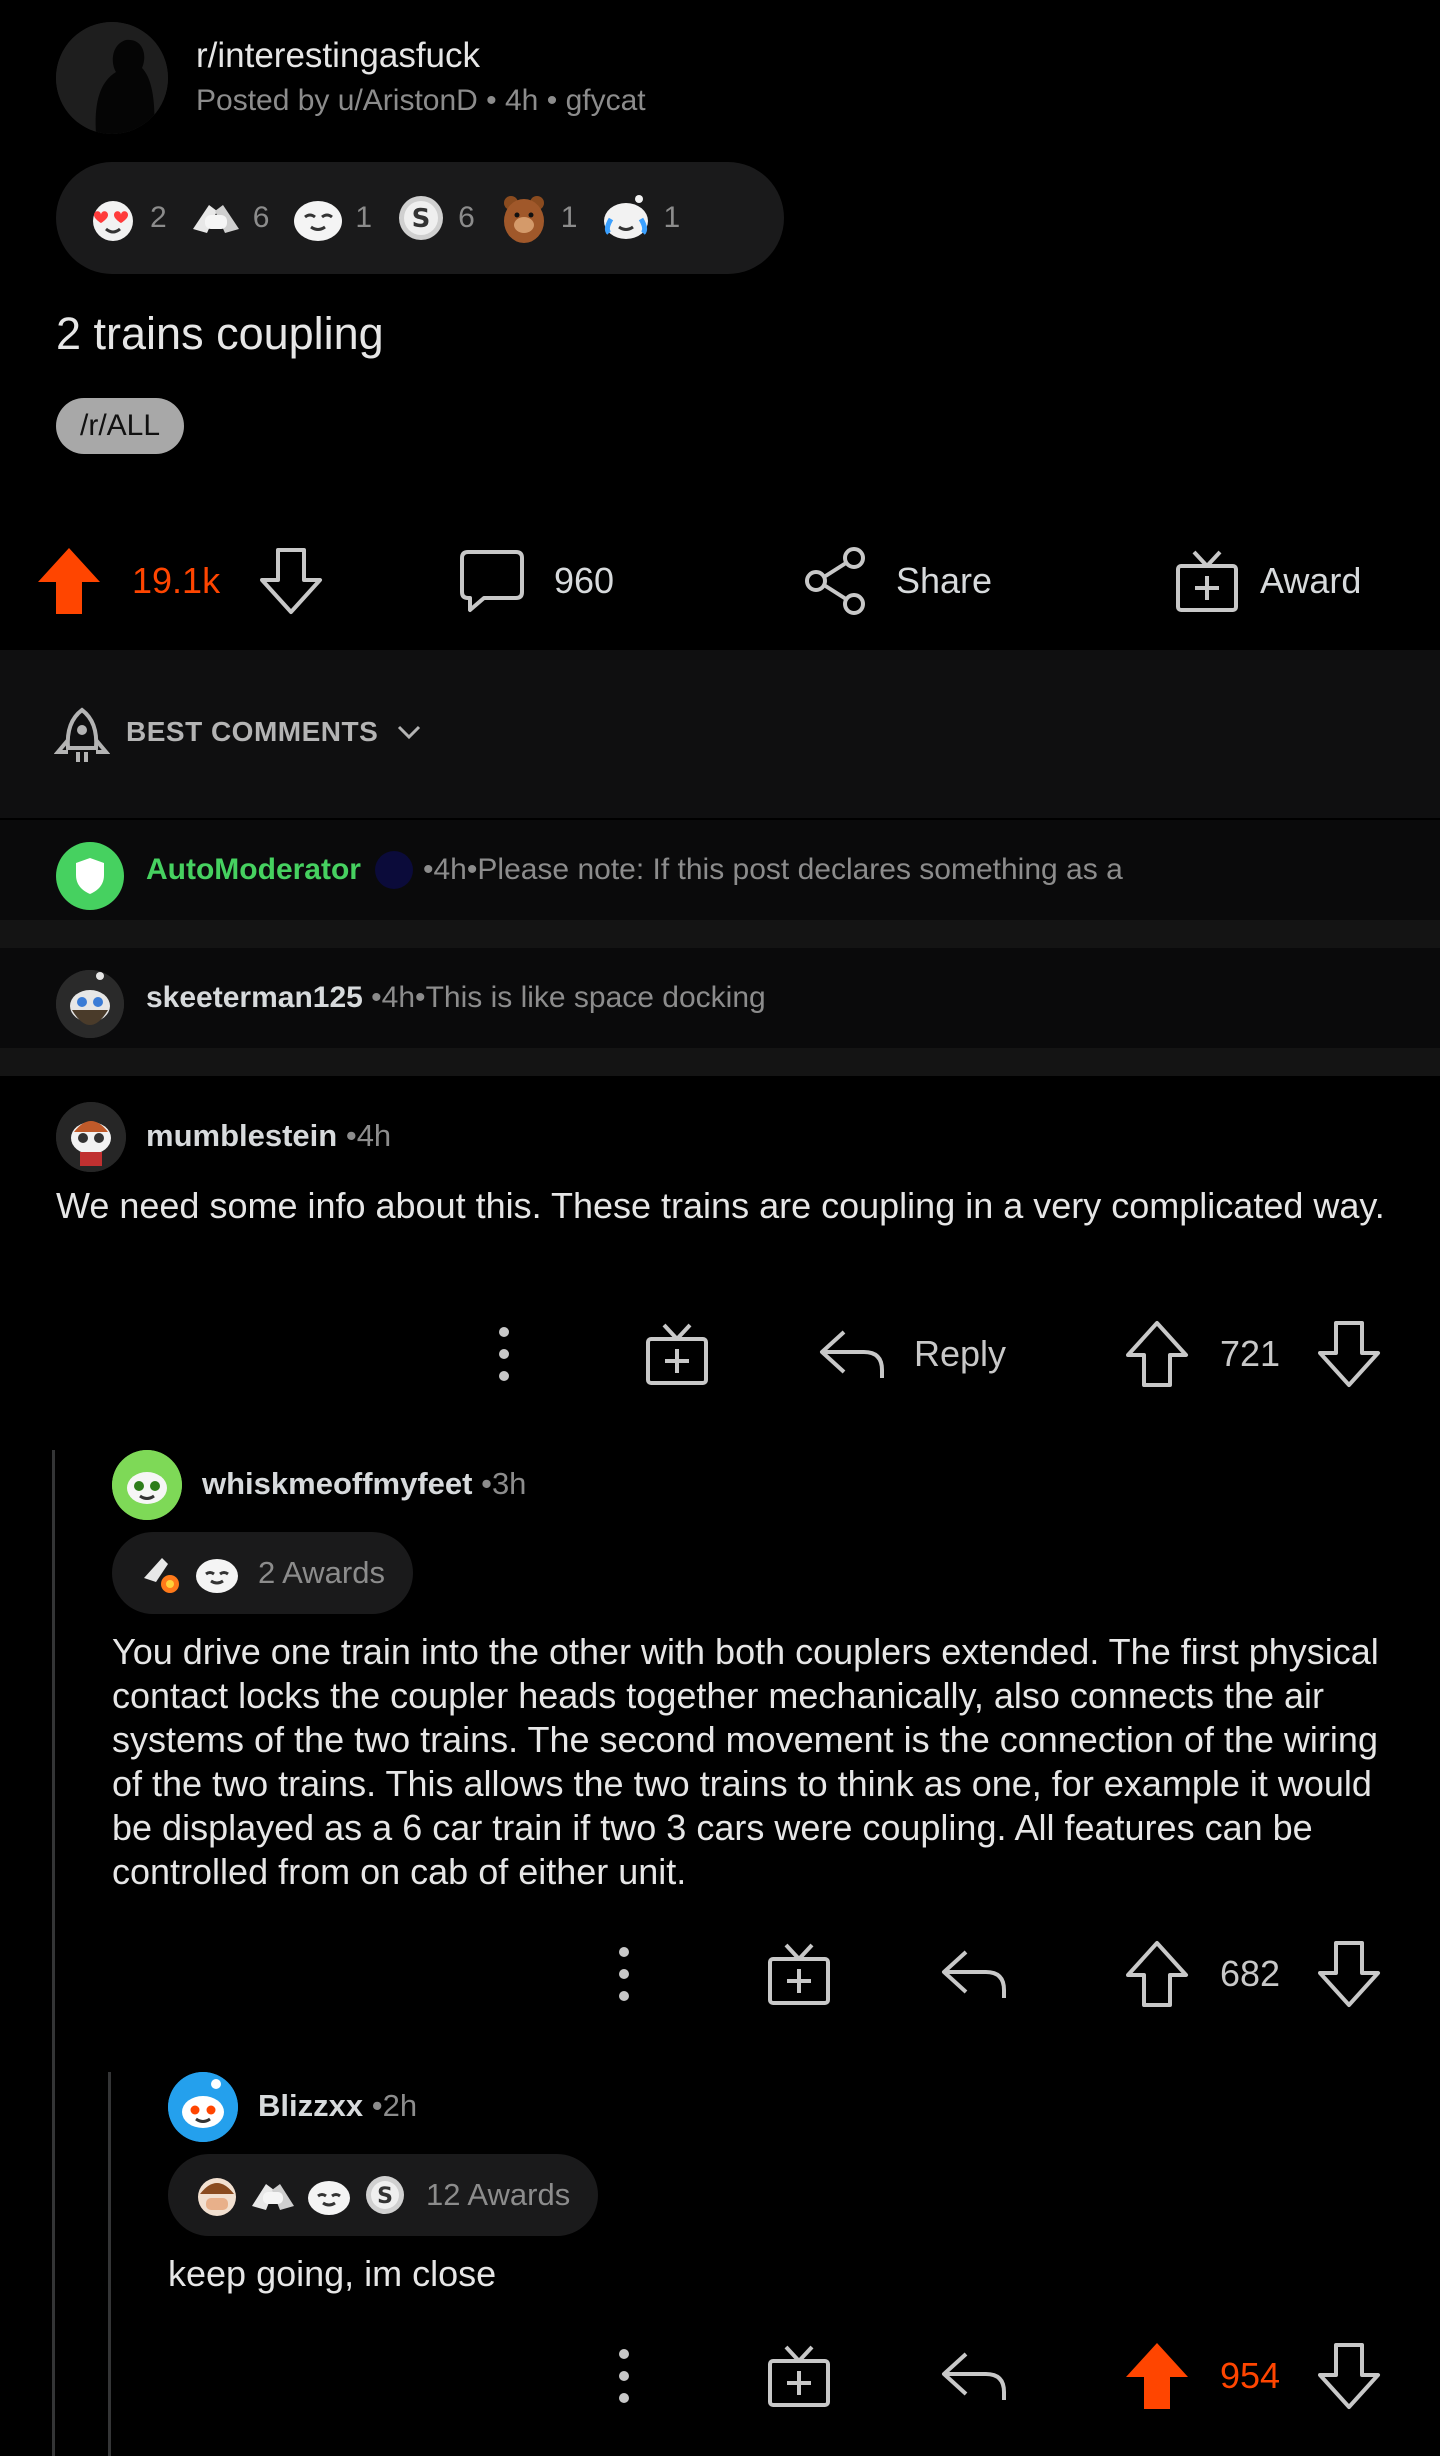 Image resolution: width=1440 pixels, height=2456 pixels. I want to click on post-flair: /r/ALL, so click(120, 426).